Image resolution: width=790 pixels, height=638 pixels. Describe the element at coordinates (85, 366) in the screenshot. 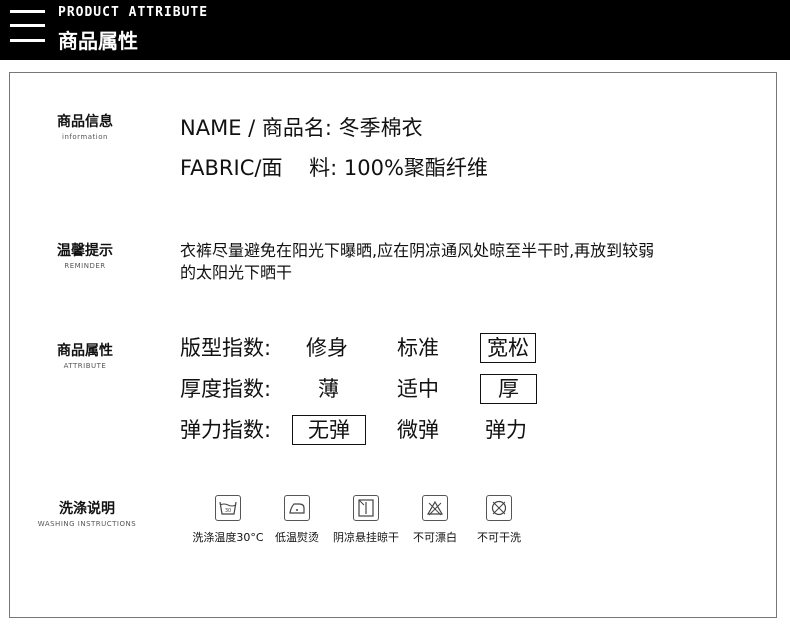

I see `attribute-subtitle: ATTRIBUTE` at that location.